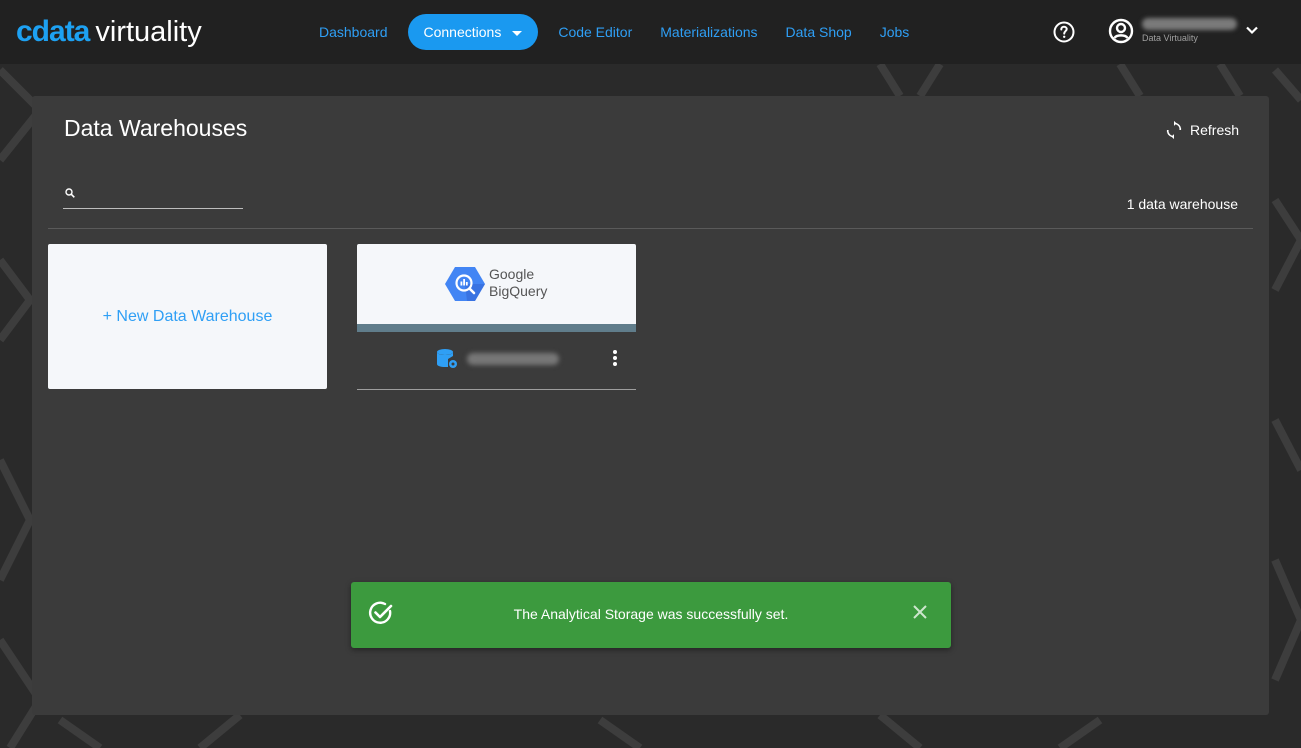  Describe the element at coordinates (462, 32) in the screenshot. I see `nav-connections-label: Connections` at that location.